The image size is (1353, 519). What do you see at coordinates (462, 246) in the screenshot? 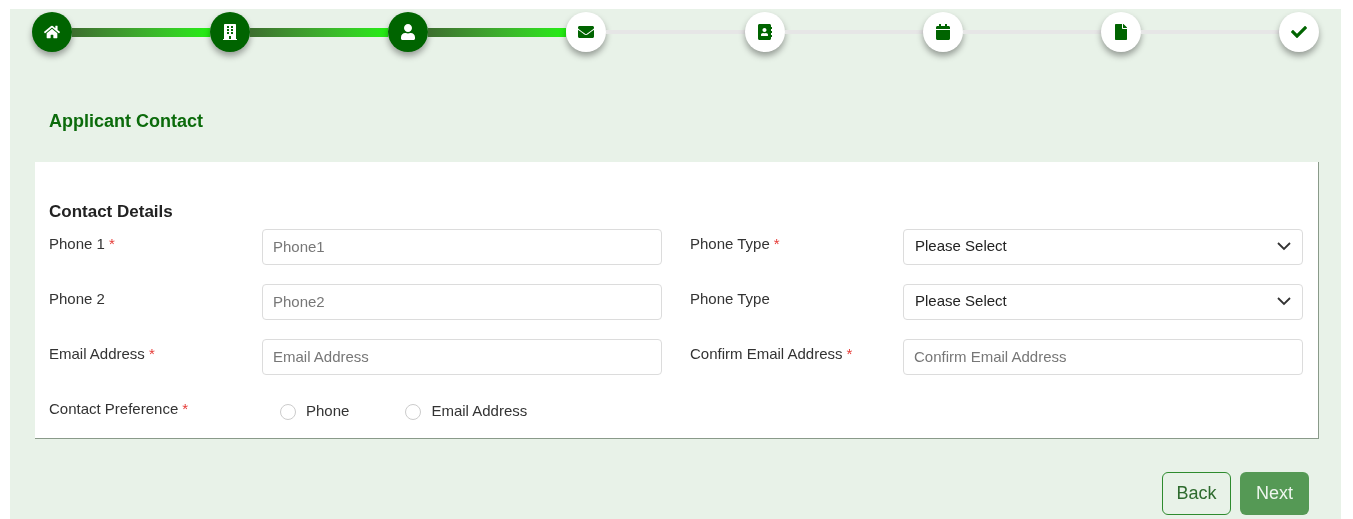
I see `text-field: Phone1` at bounding box center [462, 246].